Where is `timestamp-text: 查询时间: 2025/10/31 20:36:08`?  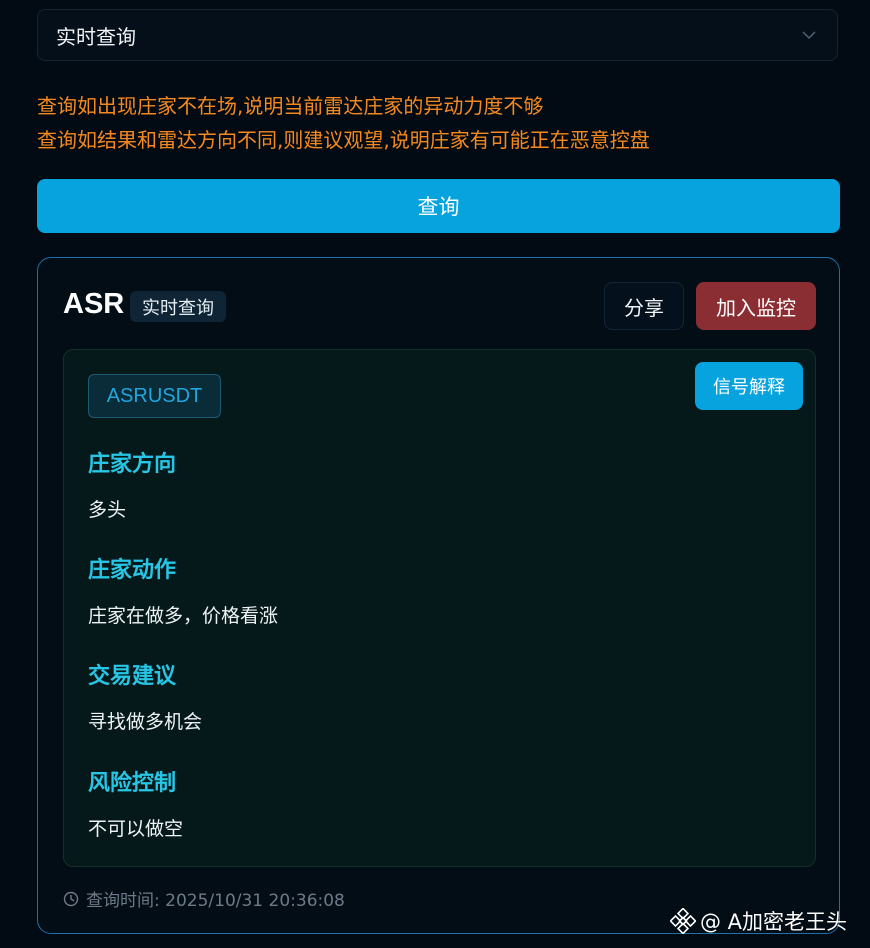
timestamp-text: 查询时间: 2025/10/31 20:36:08 is located at coordinates (215, 901).